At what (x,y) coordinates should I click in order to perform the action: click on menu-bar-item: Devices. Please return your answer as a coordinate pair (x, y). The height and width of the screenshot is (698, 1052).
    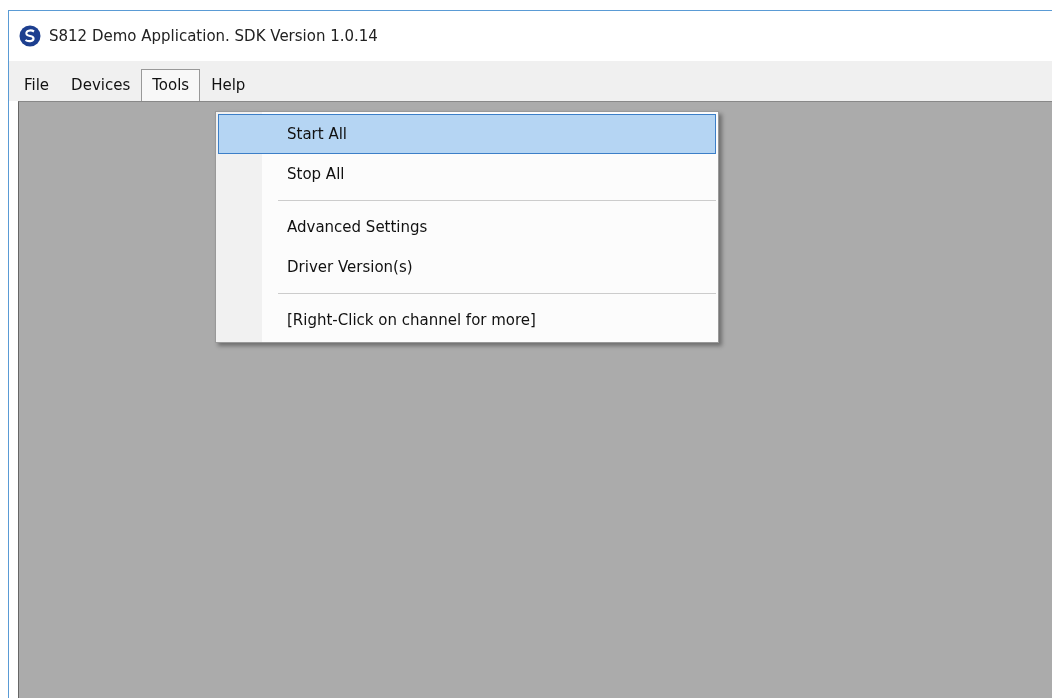
    Looking at the image, I should click on (101, 85).